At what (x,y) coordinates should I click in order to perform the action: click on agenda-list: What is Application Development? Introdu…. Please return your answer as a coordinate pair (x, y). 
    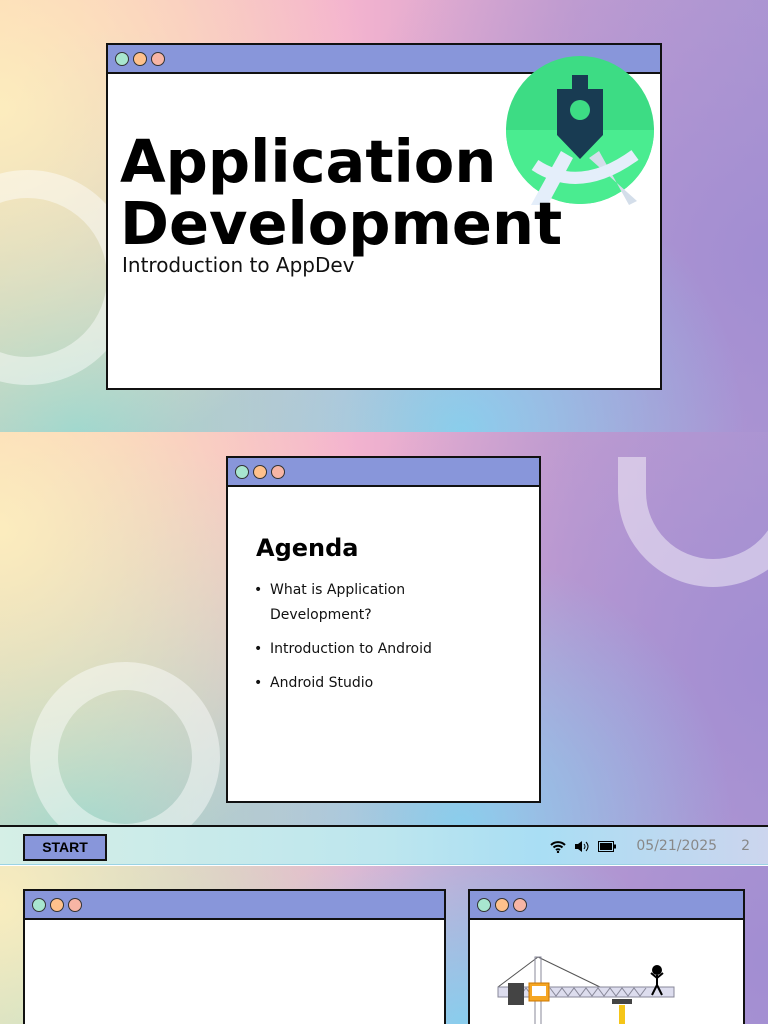
    Looking at the image, I should click on (344, 641).